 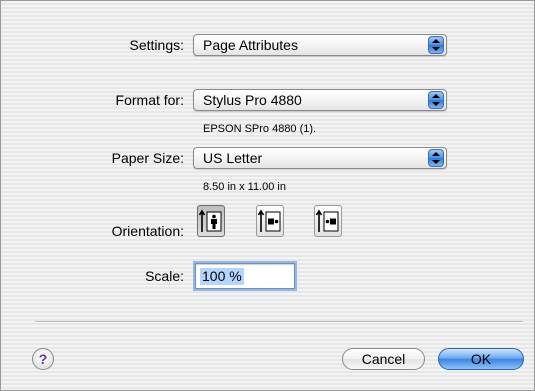 I want to click on help-button: ?, so click(x=43, y=359).